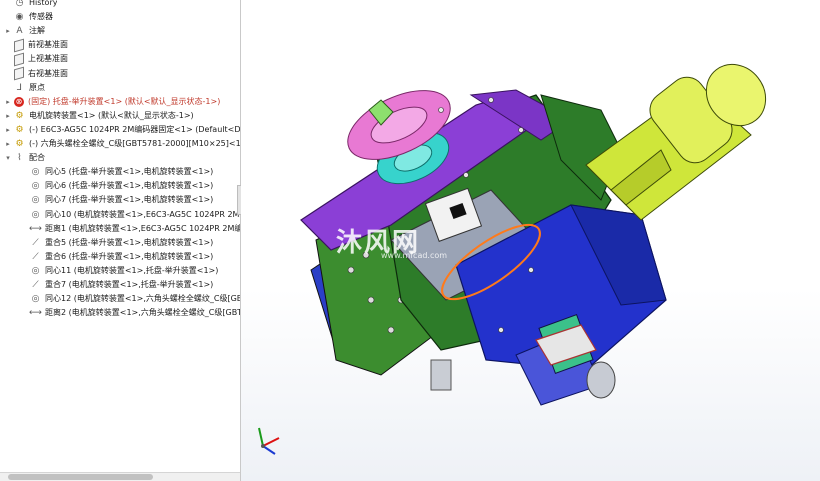  What do you see at coordinates (129, 242) in the screenshot?
I see `tree-item-label: 重合5 (托盘-举升装置<1>,电机旋转装置<1>)` at bounding box center [129, 242].